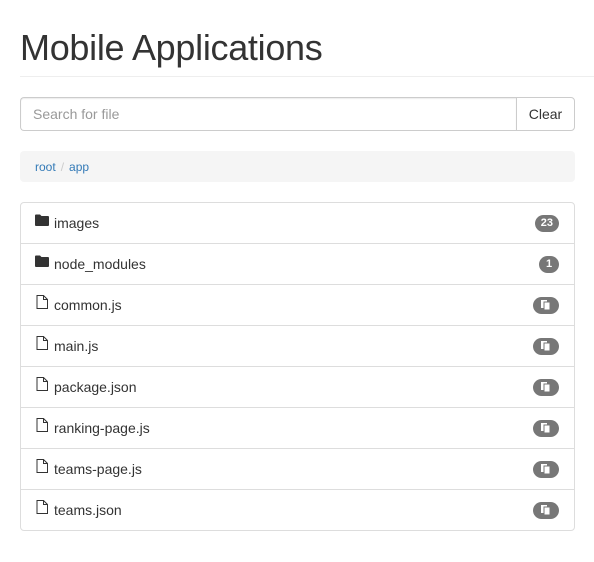 The height and width of the screenshot is (562, 594). I want to click on search-group: Clear, so click(297, 114).